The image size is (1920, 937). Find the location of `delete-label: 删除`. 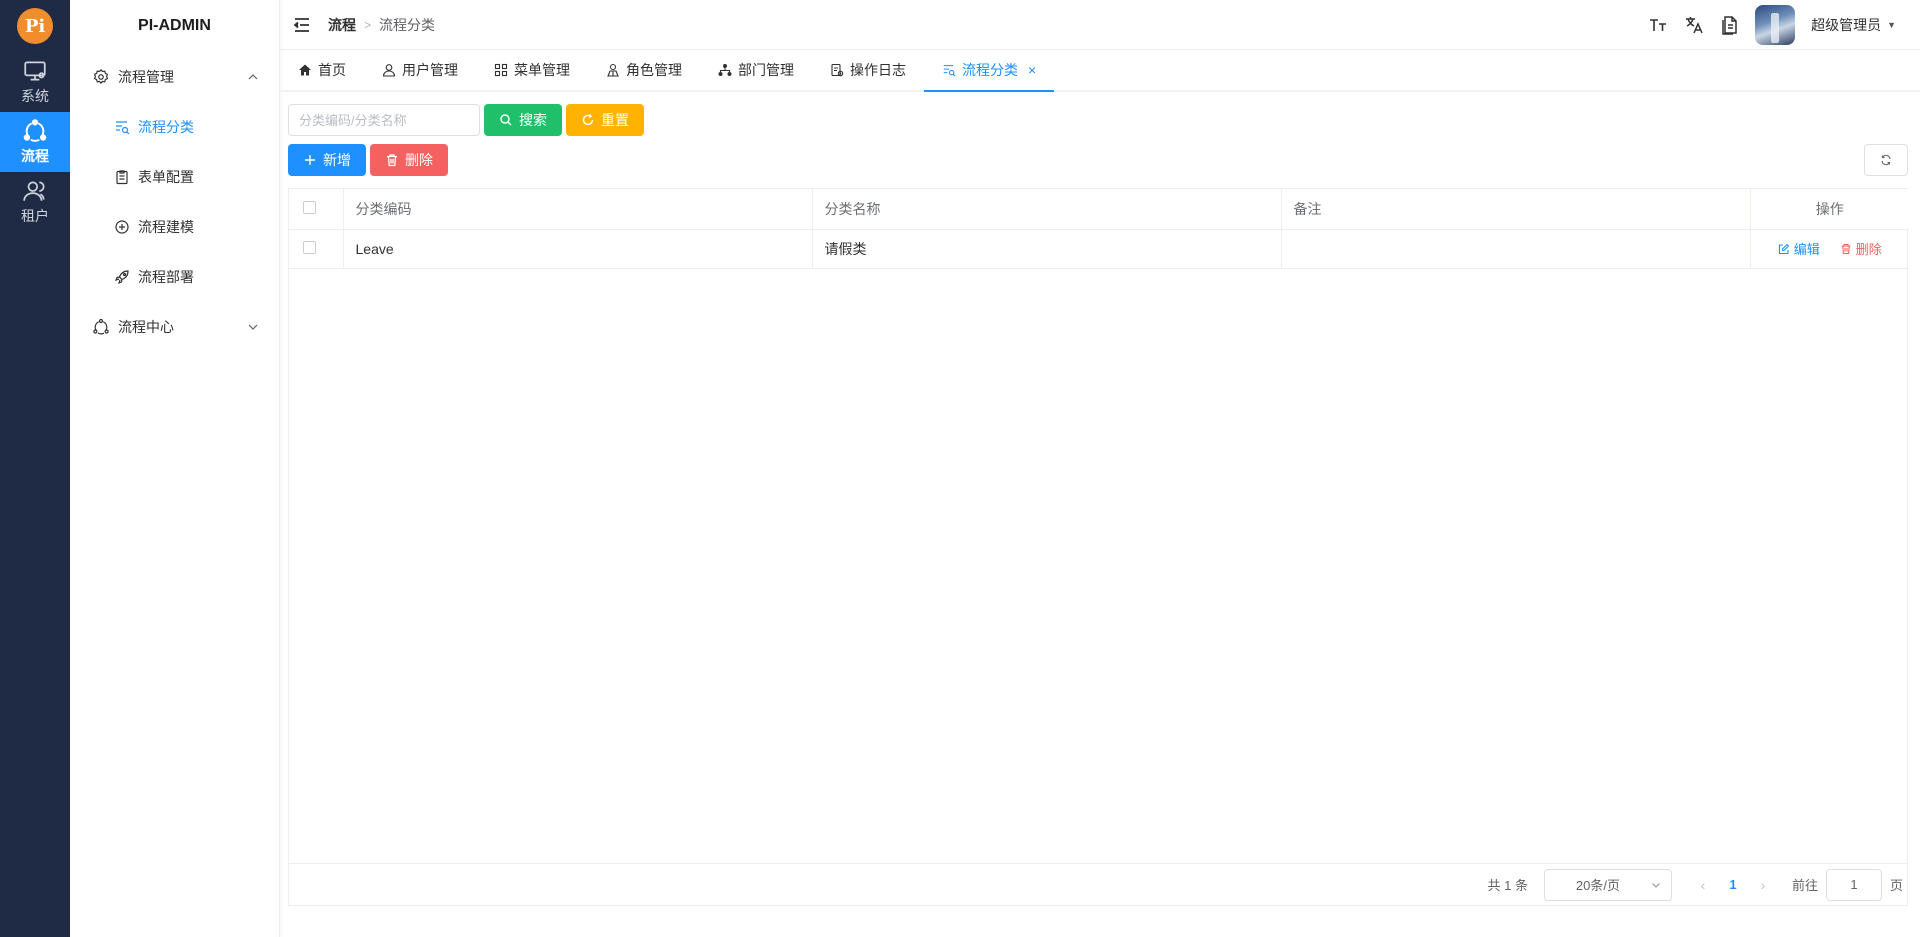

delete-label: 删除 is located at coordinates (1868, 249).